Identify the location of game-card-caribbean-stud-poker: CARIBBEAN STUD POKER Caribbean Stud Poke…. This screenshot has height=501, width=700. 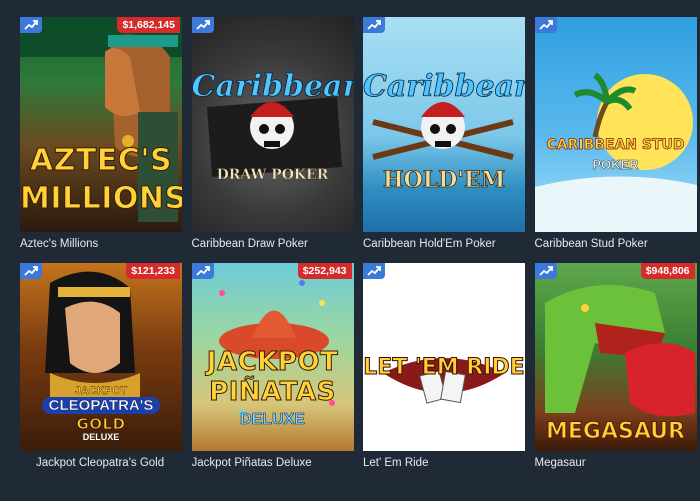
(615, 140).